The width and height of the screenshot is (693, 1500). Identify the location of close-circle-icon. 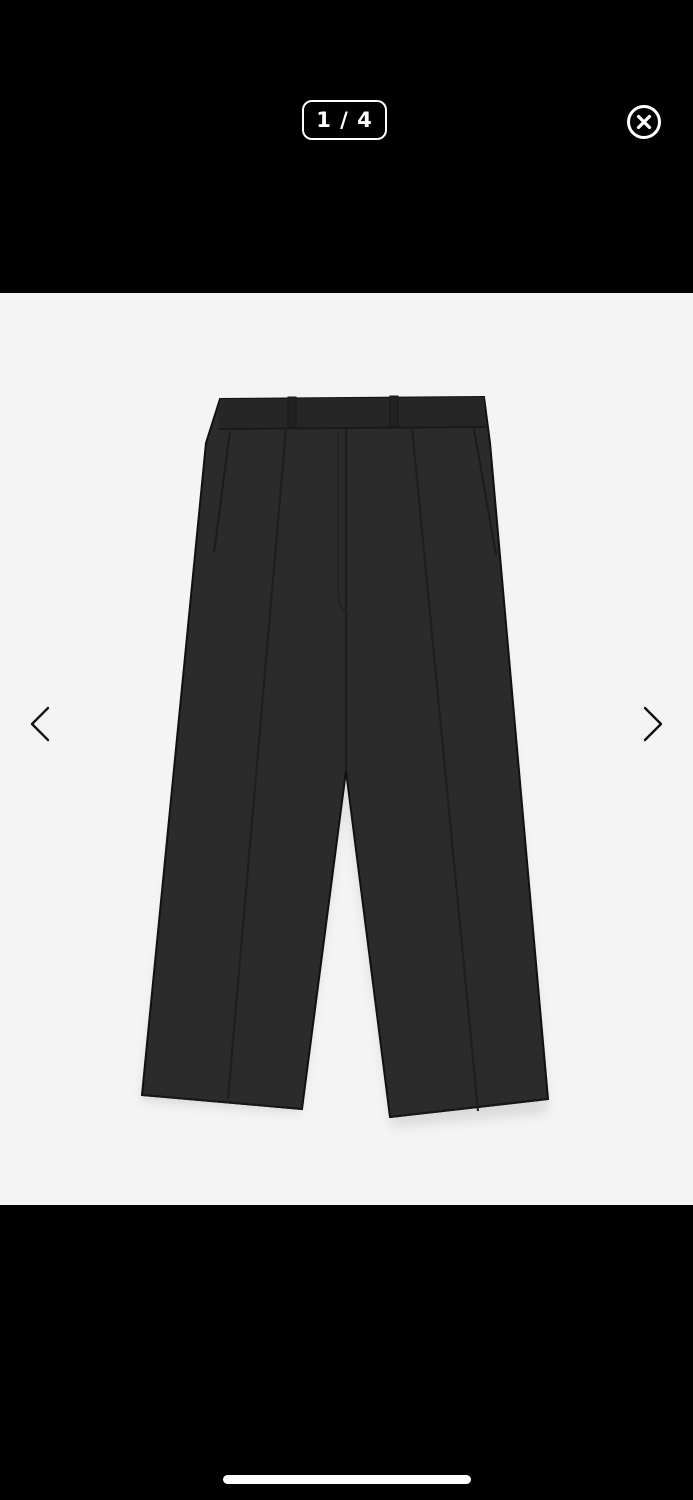
(644, 122).